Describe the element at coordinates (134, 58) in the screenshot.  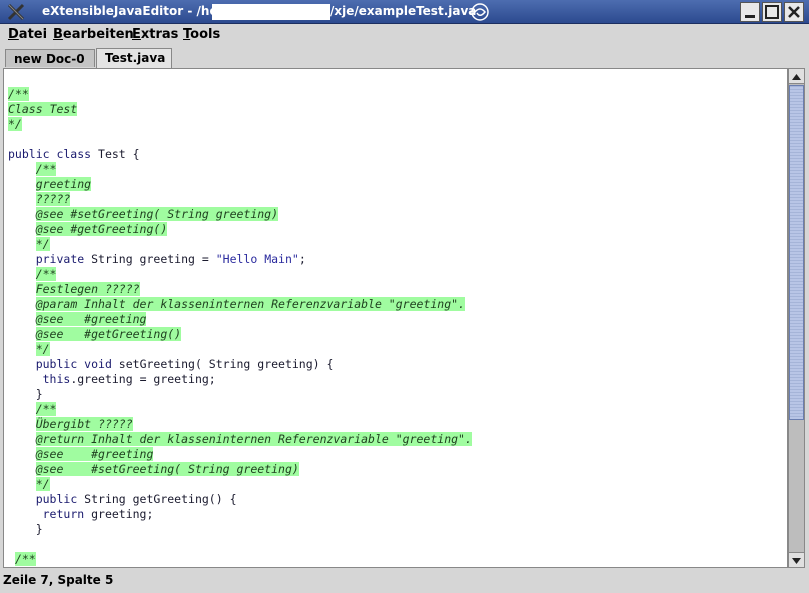
I see `tab-test-java: Test.java` at that location.